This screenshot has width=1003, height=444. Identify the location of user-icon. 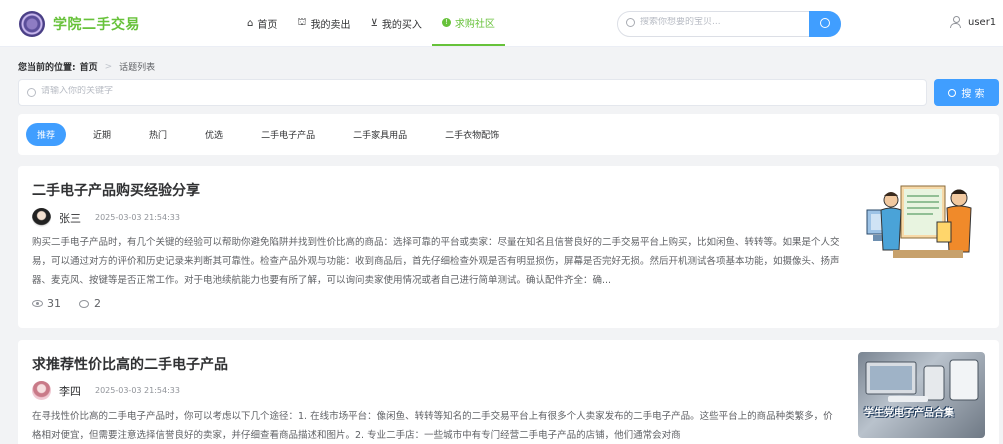
(955, 22).